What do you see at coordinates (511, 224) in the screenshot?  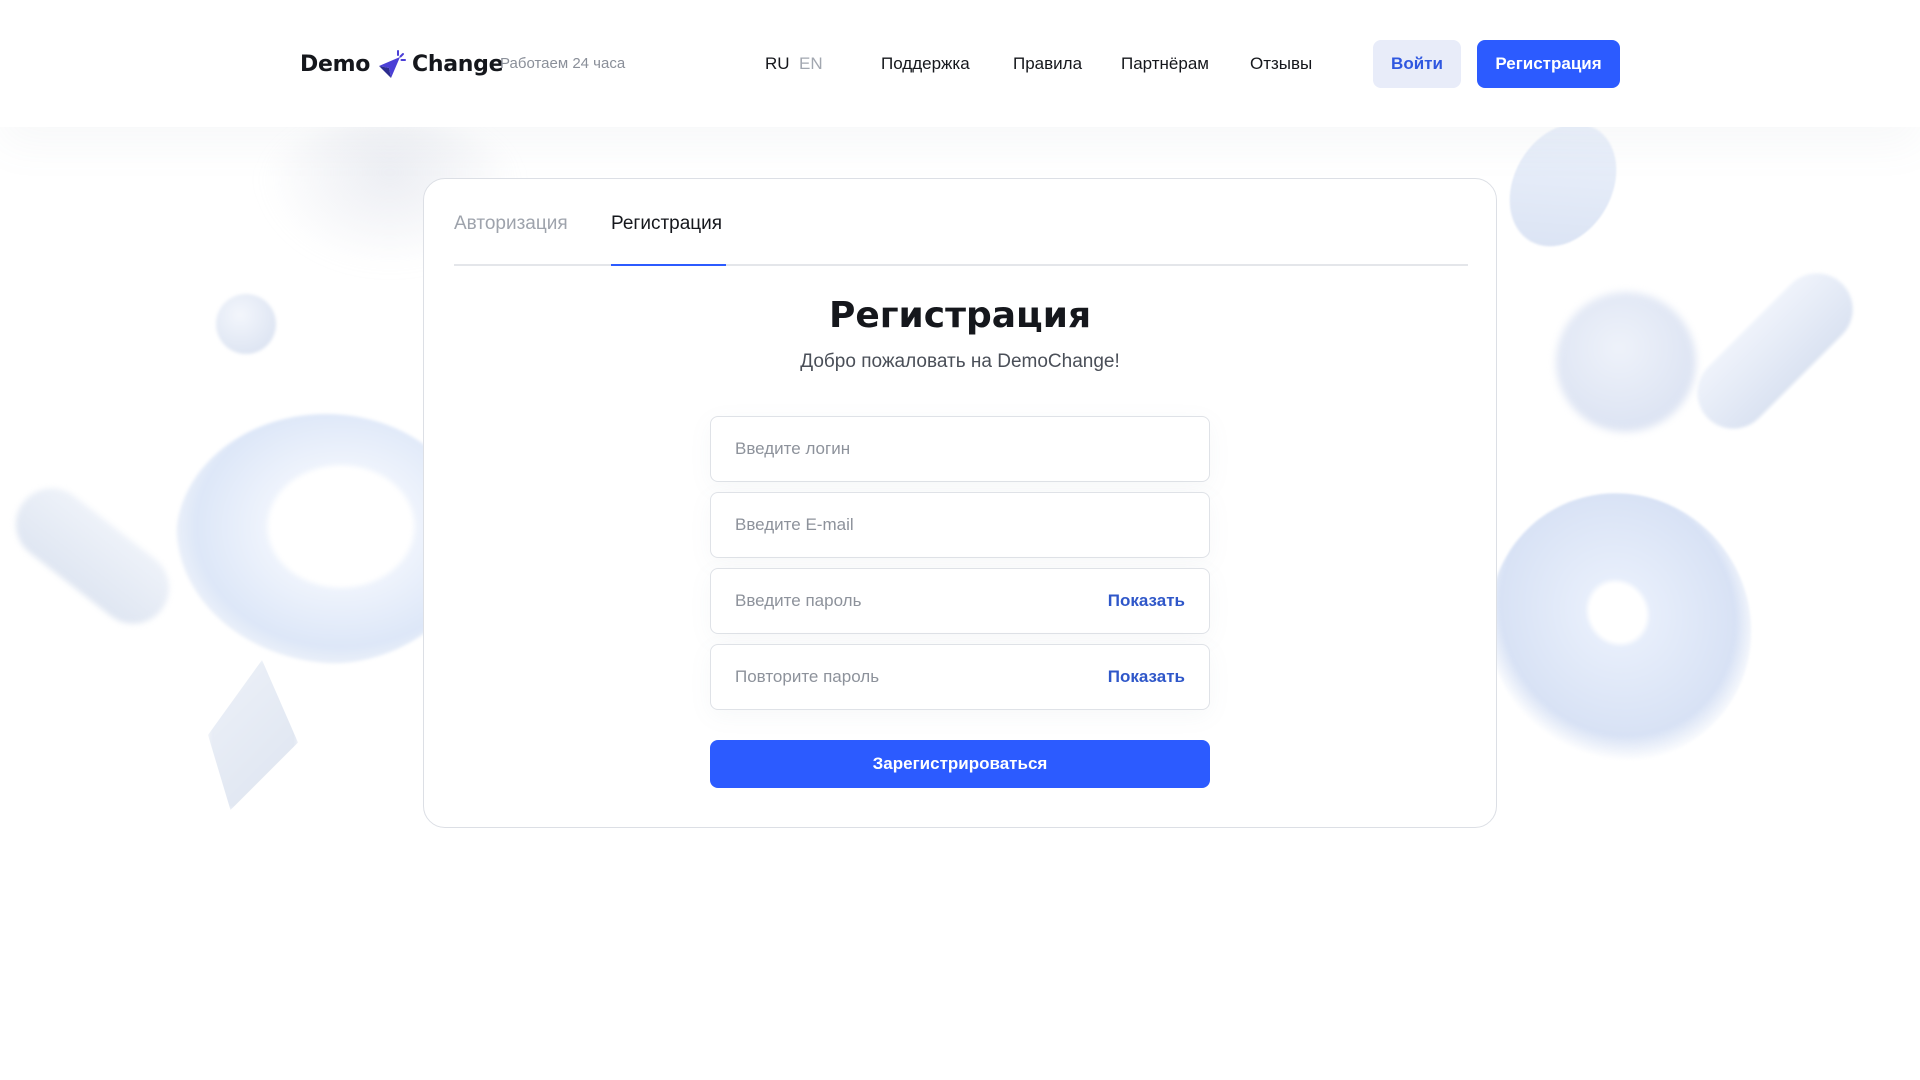 I see `tab-authorization: Авторизация` at bounding box center [511, 224].